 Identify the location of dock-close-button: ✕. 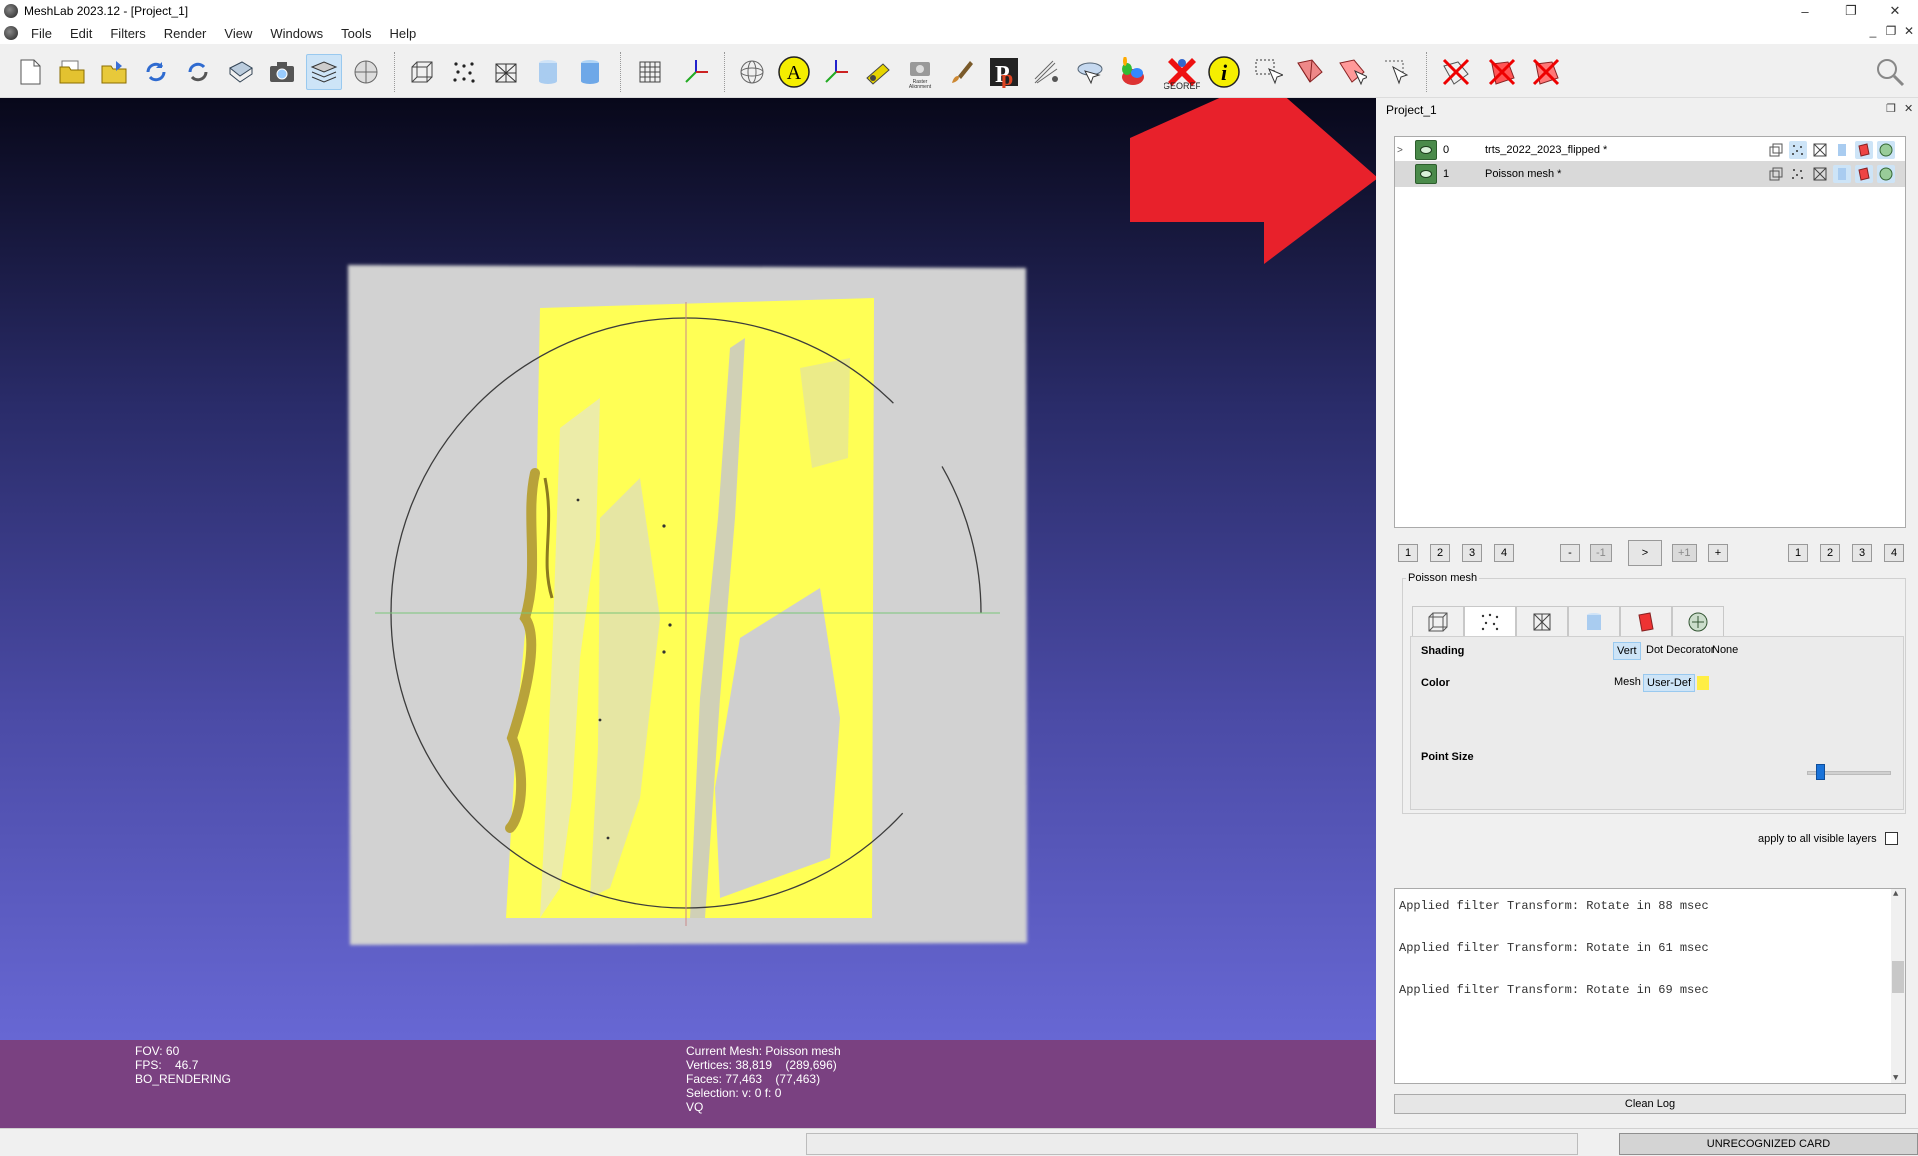
(1908, 108).